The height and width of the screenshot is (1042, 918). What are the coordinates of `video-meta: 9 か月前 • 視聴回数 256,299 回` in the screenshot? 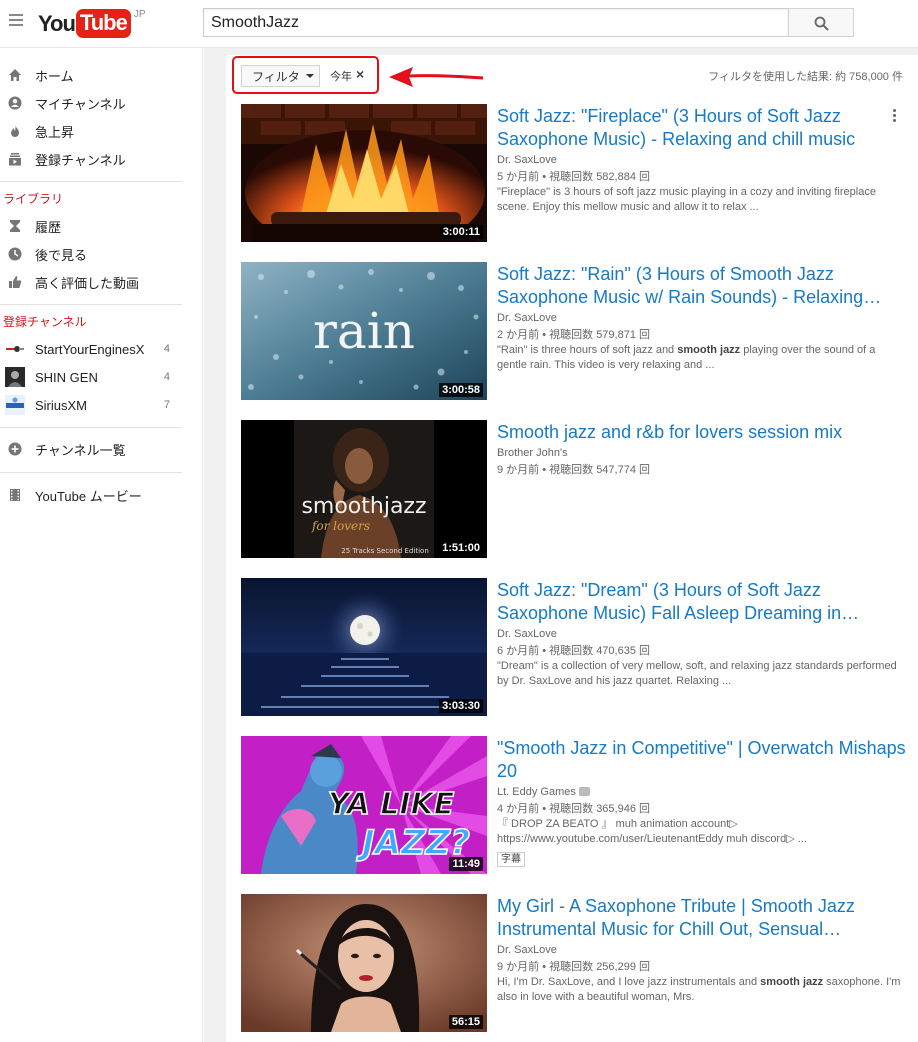 It's located at (574, 967).